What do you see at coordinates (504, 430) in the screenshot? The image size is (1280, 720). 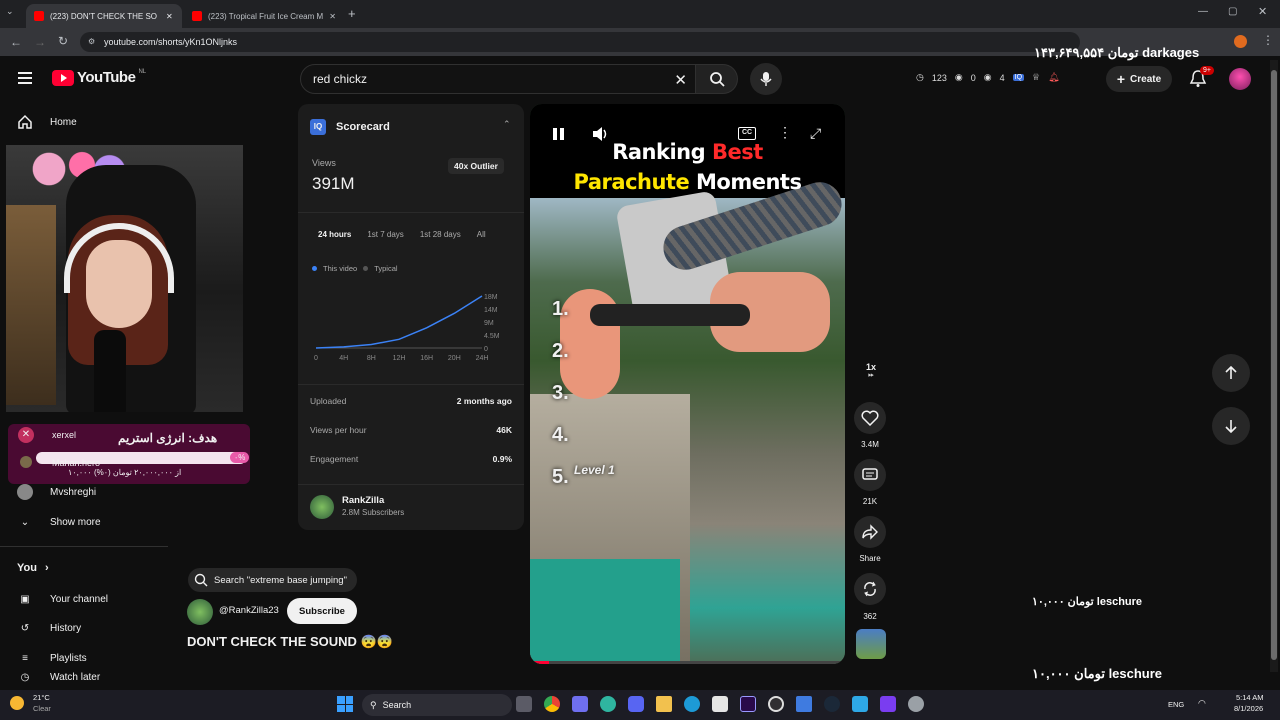 I see `stat-value: 46K` at bounding box center [504, 430].